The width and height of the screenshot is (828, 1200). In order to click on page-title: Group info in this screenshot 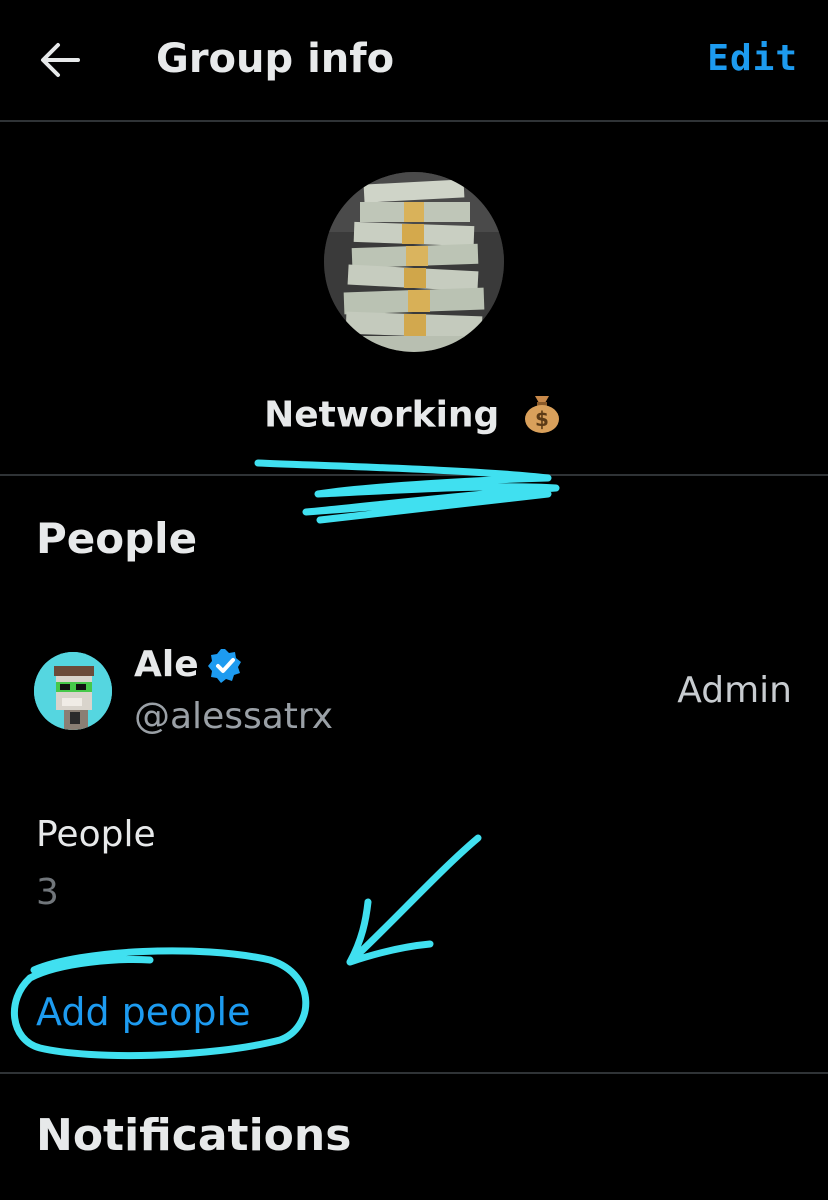, I will do `click(275, 59)`.